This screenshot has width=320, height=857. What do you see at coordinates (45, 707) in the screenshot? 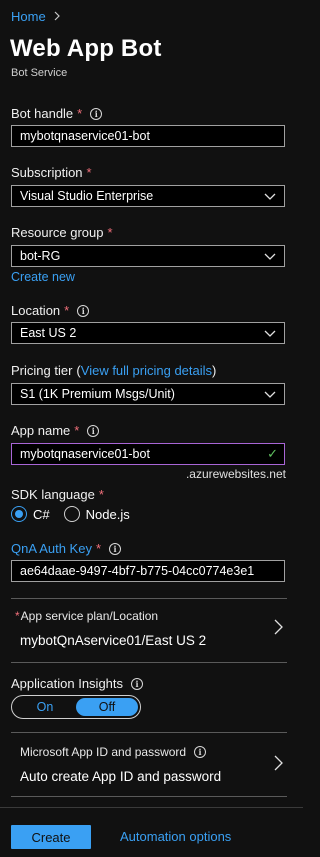
I see `toggle-on: On` at bounding box center [45, 707].